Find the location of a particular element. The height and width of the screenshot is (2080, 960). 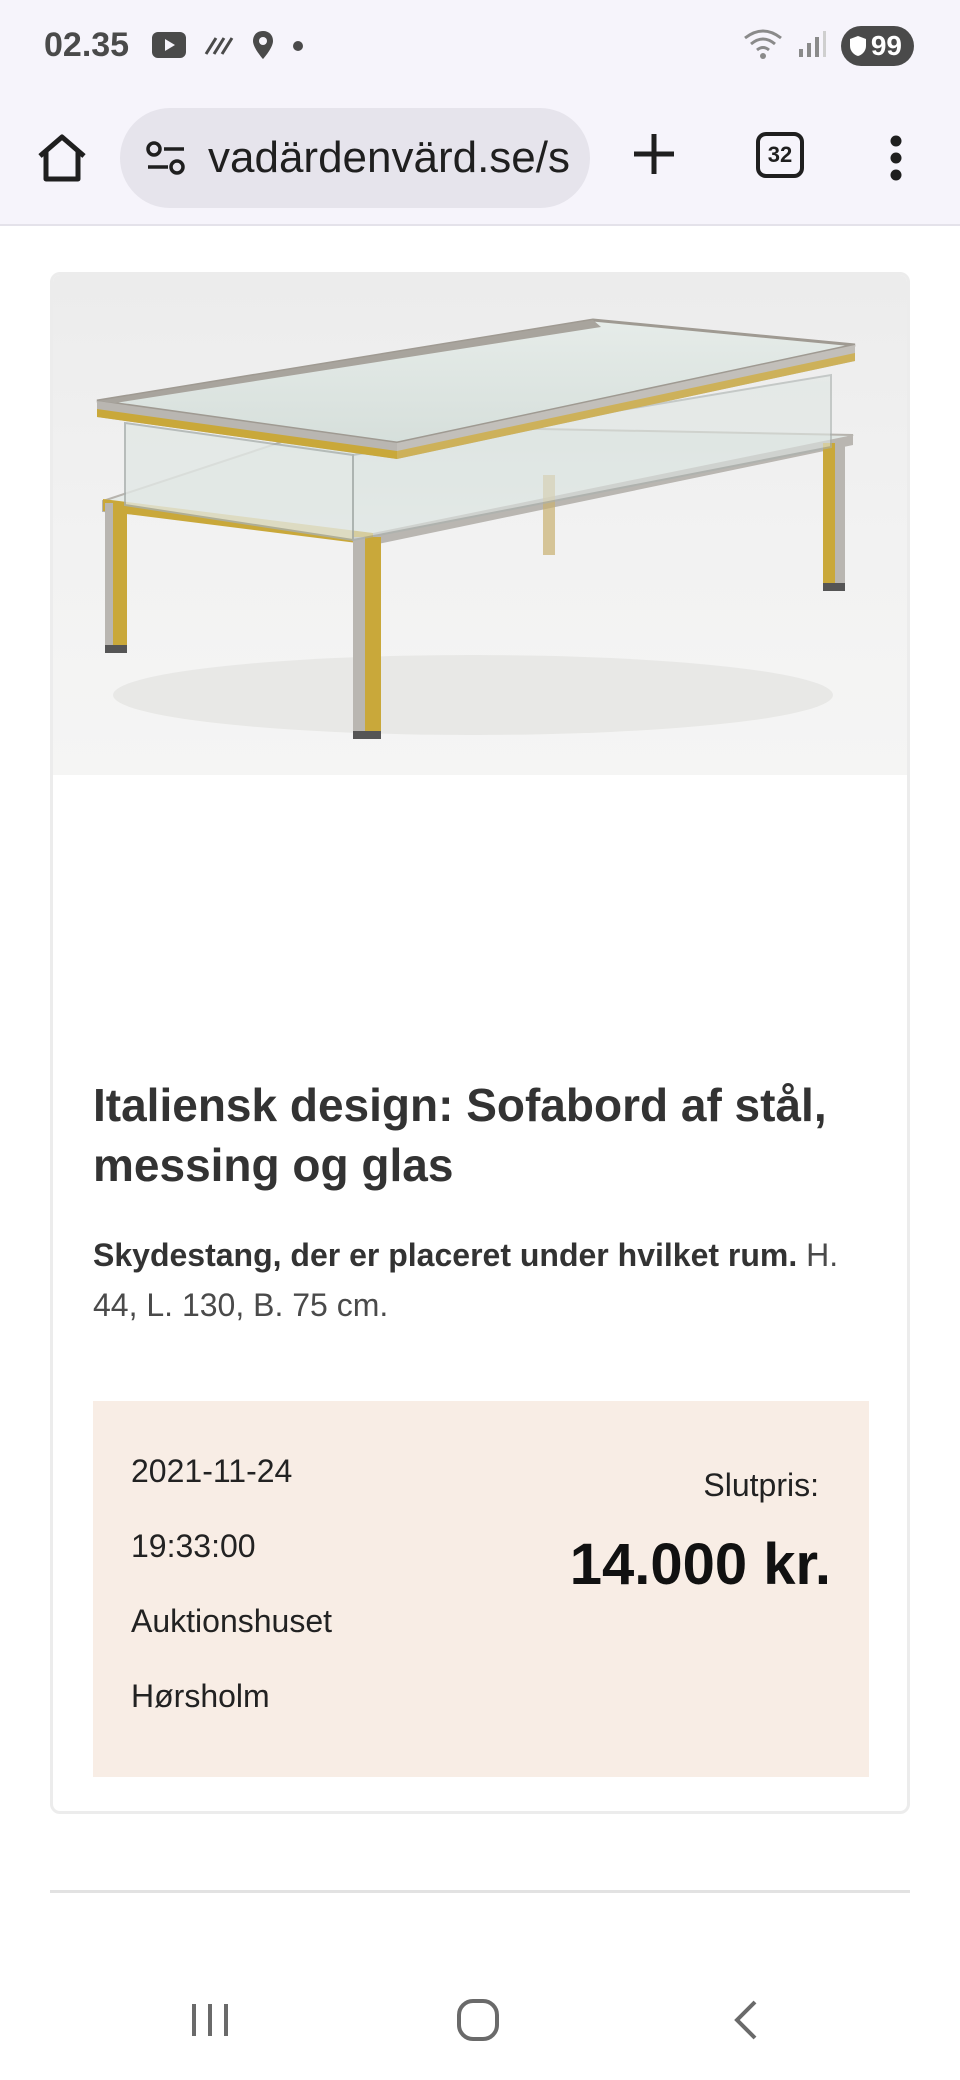

more-vert-icon is located at coordinates (896, 158).